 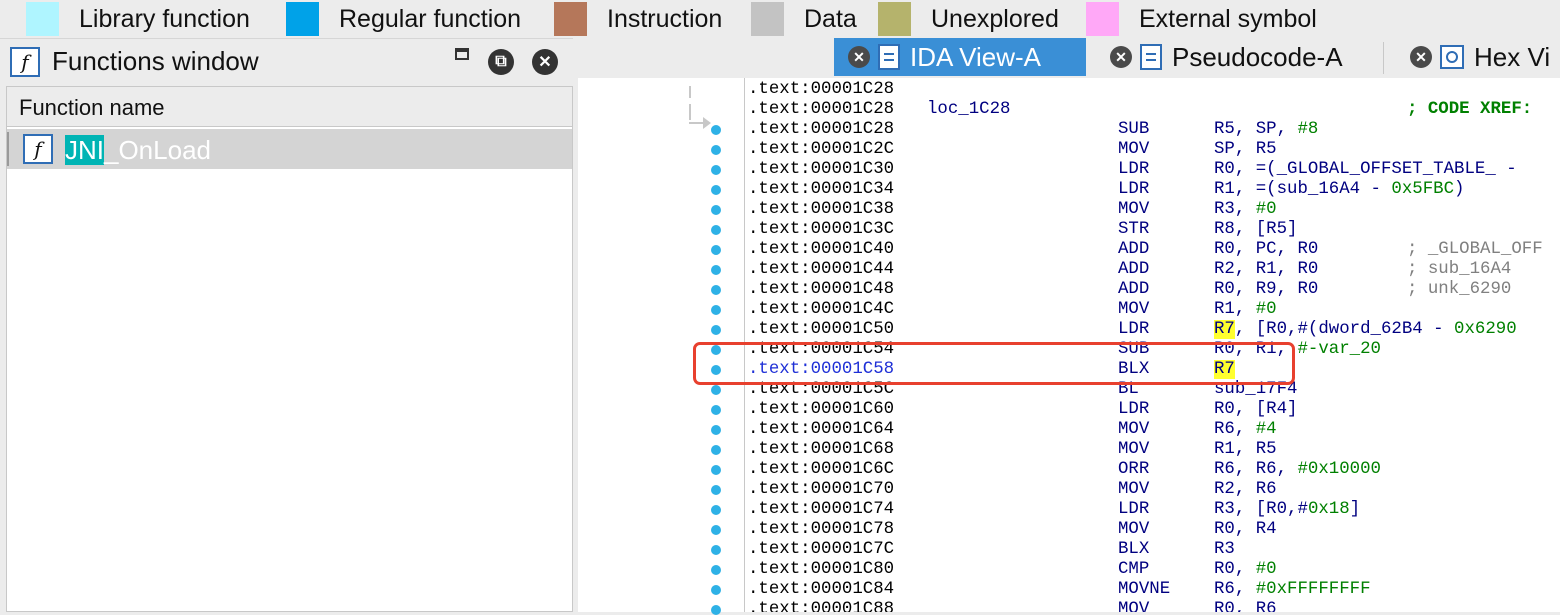 I want to click on code-xref-comment: ; CODE XREF:, so click(x=1469, y=110).